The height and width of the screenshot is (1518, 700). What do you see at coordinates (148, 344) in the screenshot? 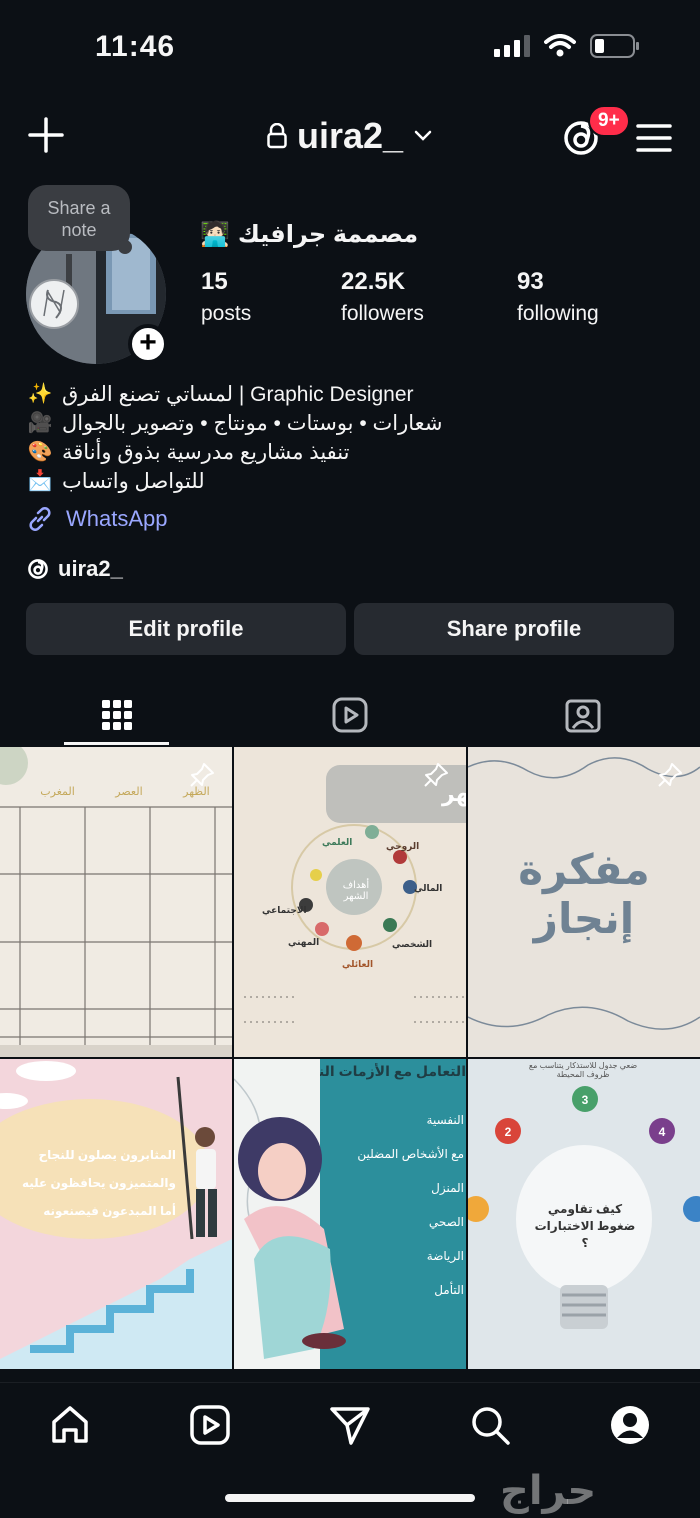
I see `add-story-button: +` at bounding box center [148, 344].